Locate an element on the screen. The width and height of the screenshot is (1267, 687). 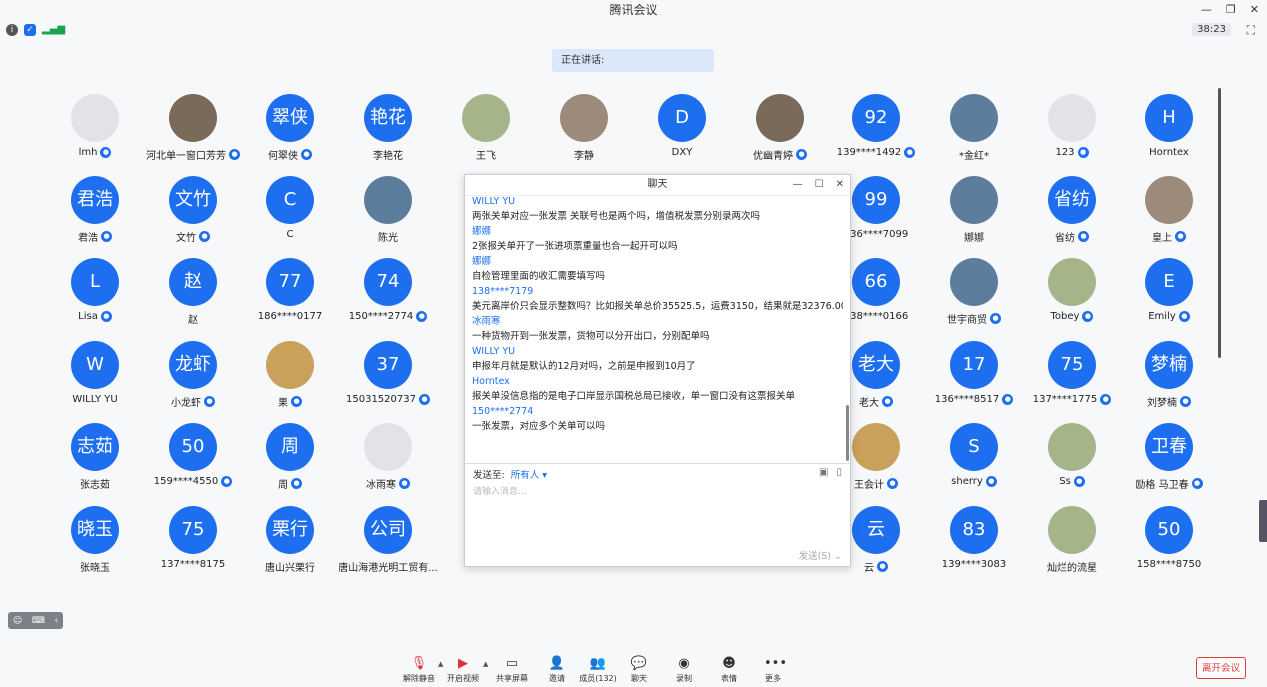
side-panel-handle is located at coordinates (1263, 521).